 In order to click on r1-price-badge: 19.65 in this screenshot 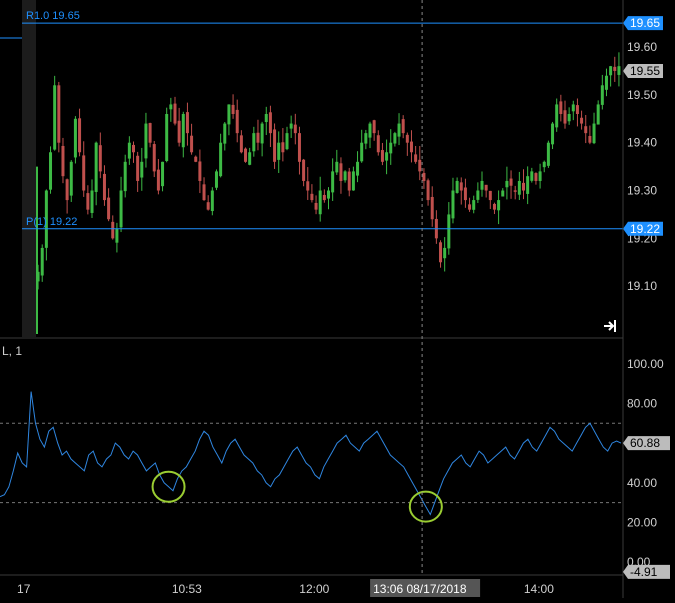, I will do `click(645, 23)`.